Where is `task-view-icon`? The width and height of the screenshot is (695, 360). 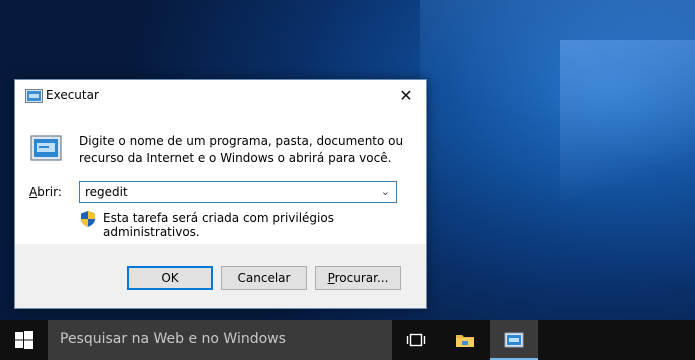
task-view-icon is located at coordinates (416, 340).